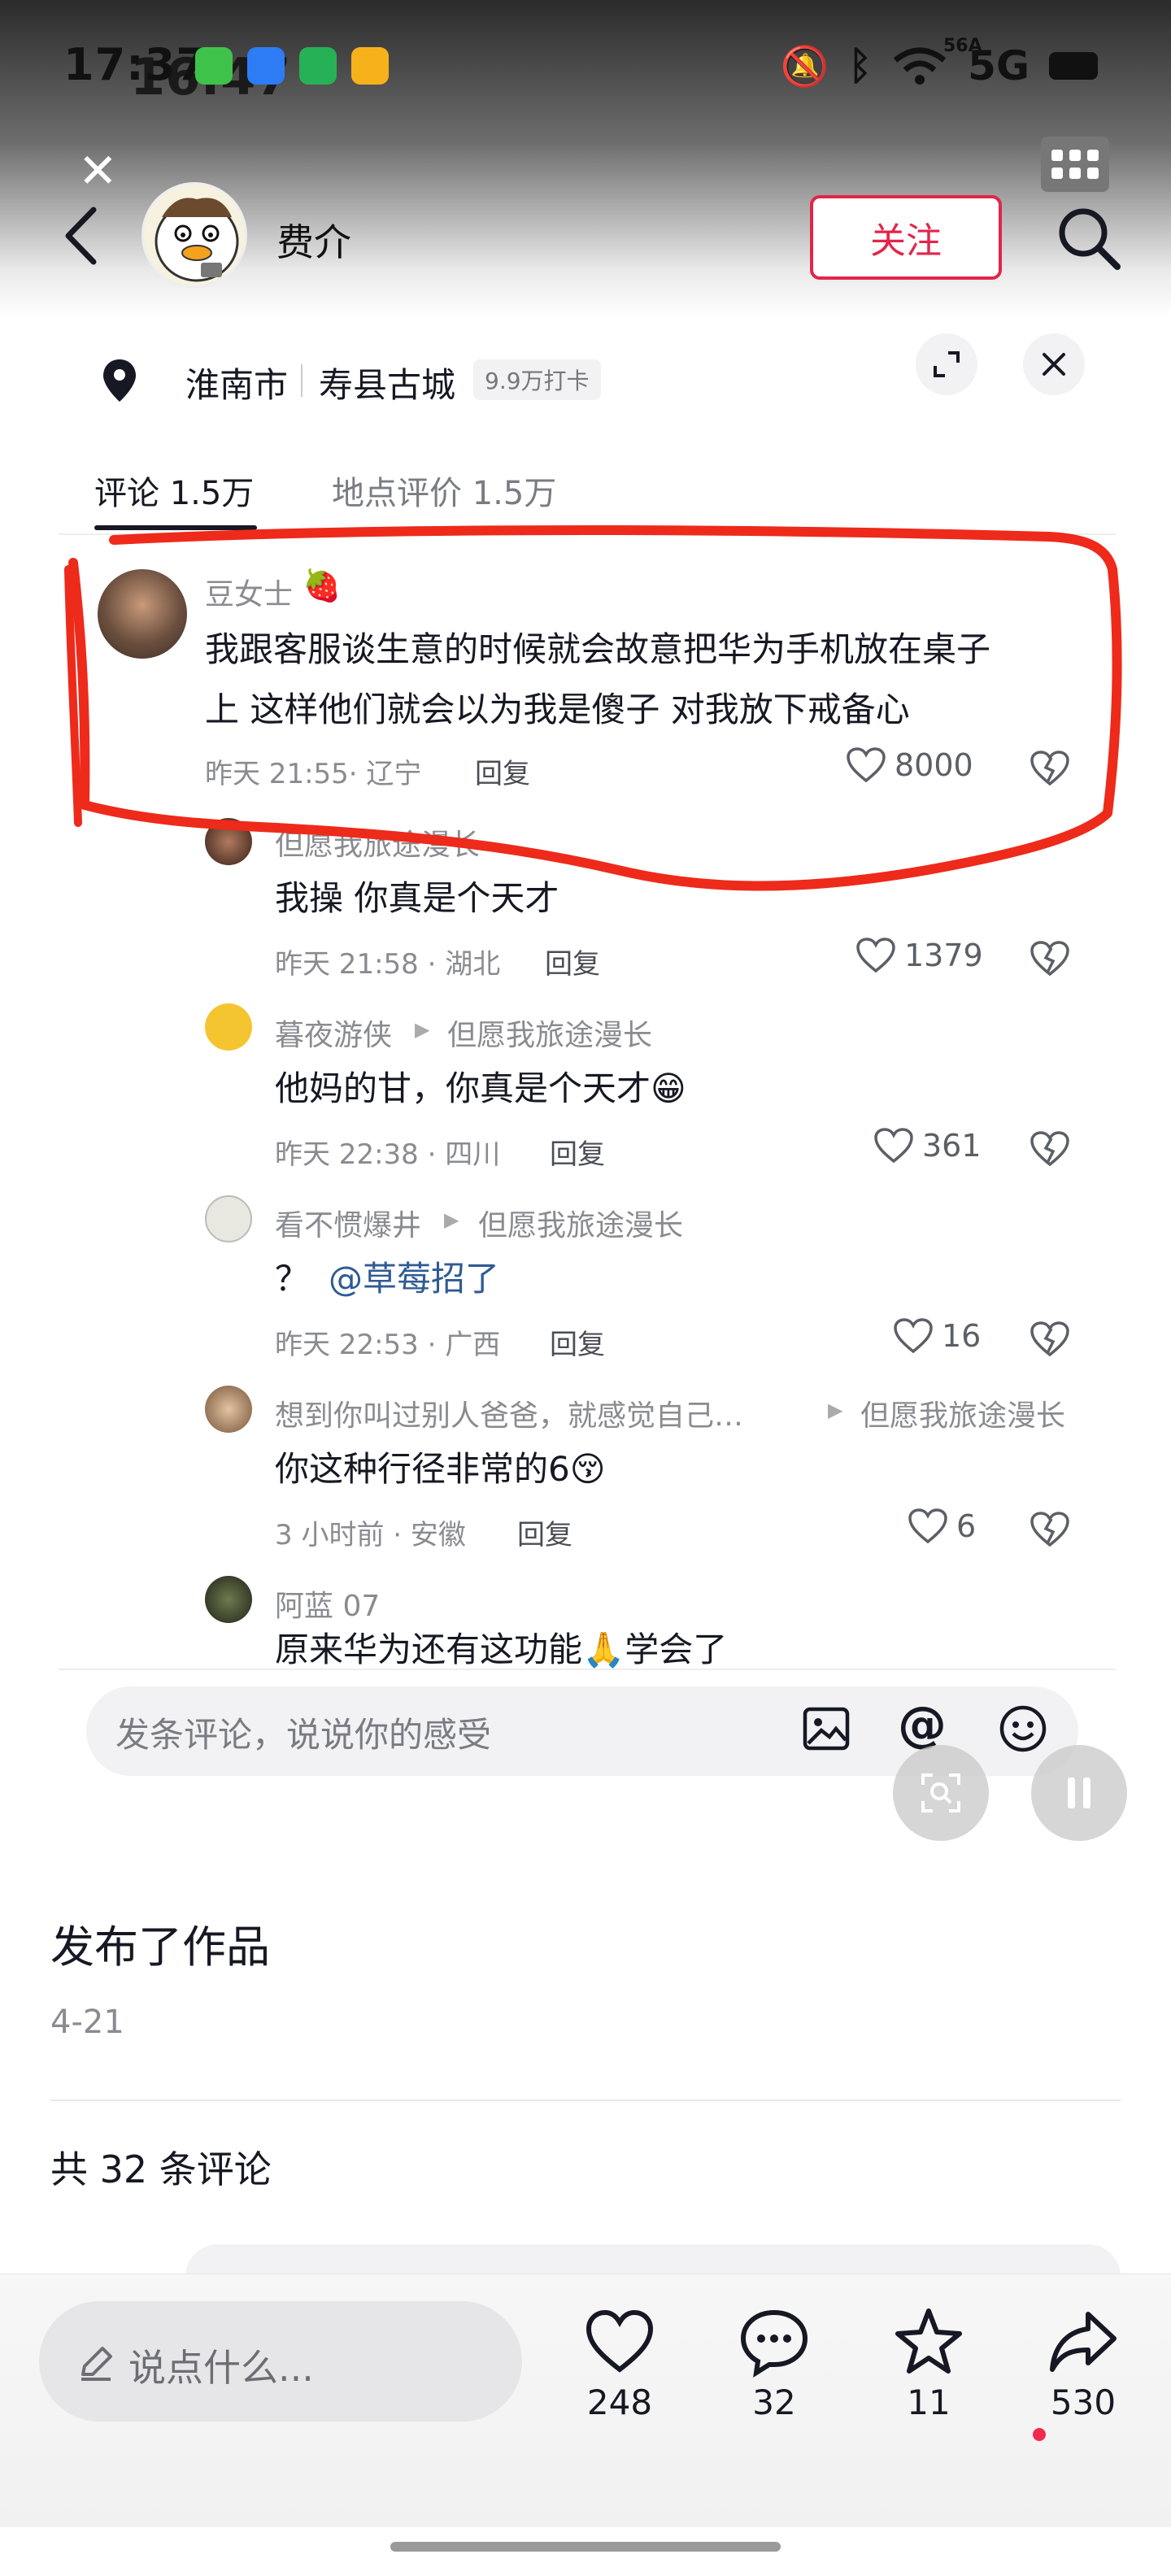 The height and width of the screenshot is (2576, 1171). I want to click on like-button: 1379, so click(919, 956).